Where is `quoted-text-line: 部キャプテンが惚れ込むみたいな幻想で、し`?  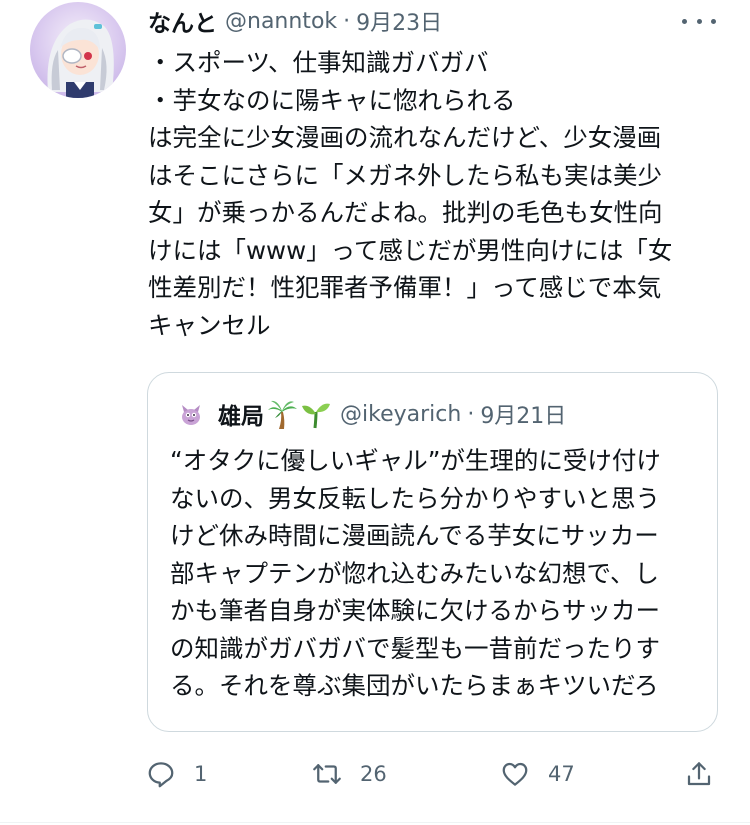
quoted-text-line: 部キャプテンが惚れ込むみたいな幻想で、し is located at coordinates (415, 573).